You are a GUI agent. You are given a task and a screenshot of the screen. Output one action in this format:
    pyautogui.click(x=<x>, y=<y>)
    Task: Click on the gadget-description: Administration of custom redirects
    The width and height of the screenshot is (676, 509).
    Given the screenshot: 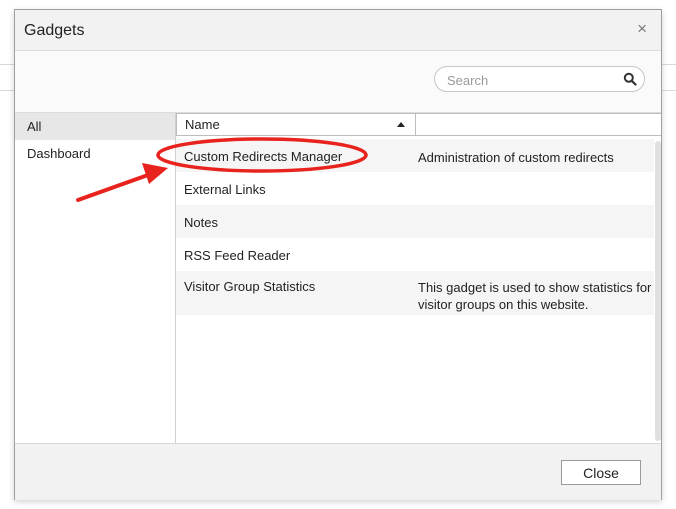 What is the action you would take?
    pyautogui.click(x=516, y=157)
    